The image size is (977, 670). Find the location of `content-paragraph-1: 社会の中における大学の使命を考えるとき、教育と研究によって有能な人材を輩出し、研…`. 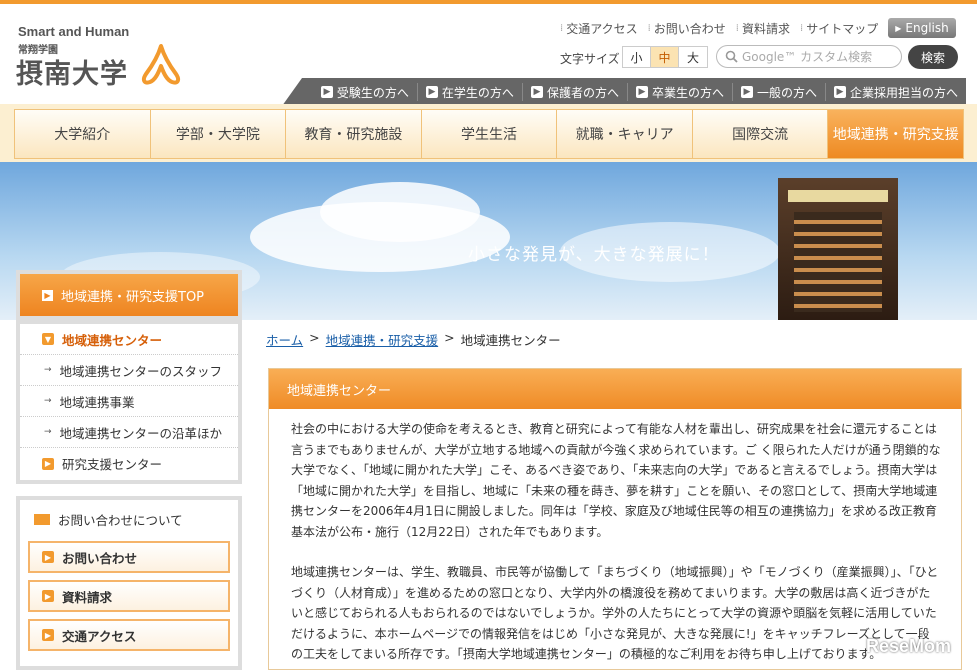

content-paragraph-1: 社会の中における大学の使命を考えるとき、教育と研究によって有能な人材を輩出し、研… is located at coordinates (616, 480).